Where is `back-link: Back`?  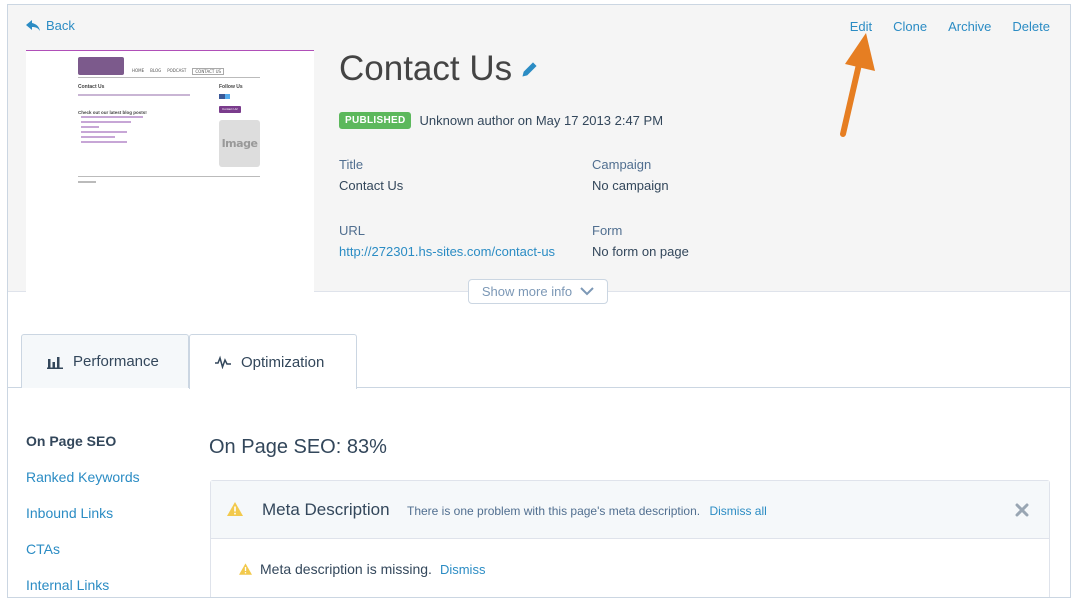 back-link: Back is located at coordinates (50, 25).